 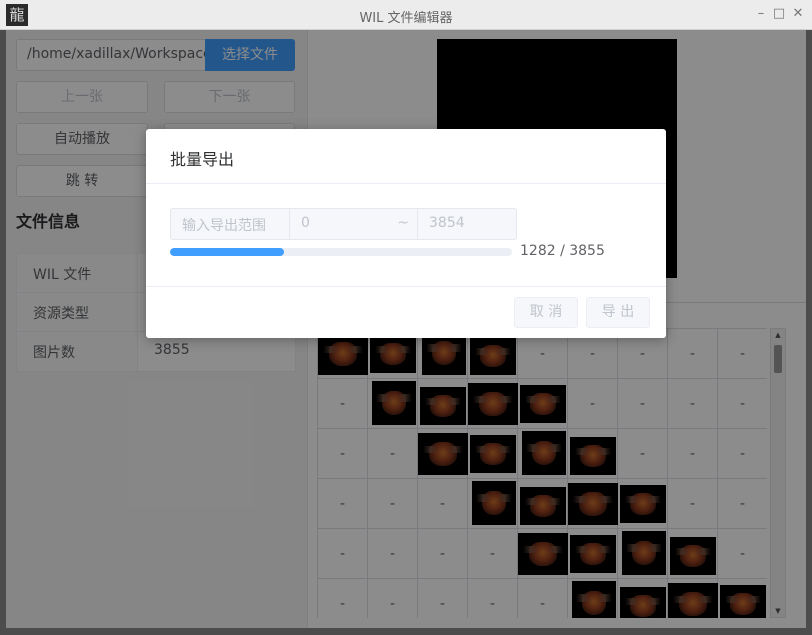 What do you see at coordinates (230, 224) in the screenshot?
I see `range-label: 输入导出范围` at bounding box center [230, 224].